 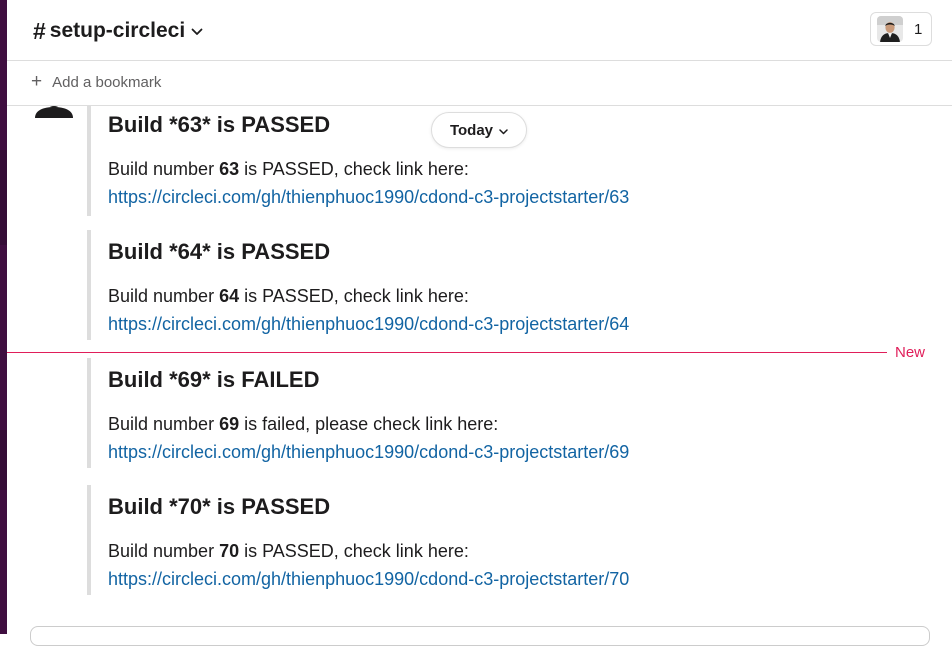 What do you see at coordinates (219, 251) in the screenshot?
I see `attachment-title: Build *64* is PASSED` at bounding box center [219, 251].